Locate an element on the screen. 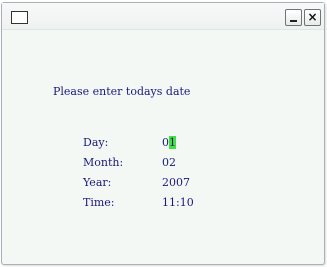  minimize-button is located at coordinates (293, 17).